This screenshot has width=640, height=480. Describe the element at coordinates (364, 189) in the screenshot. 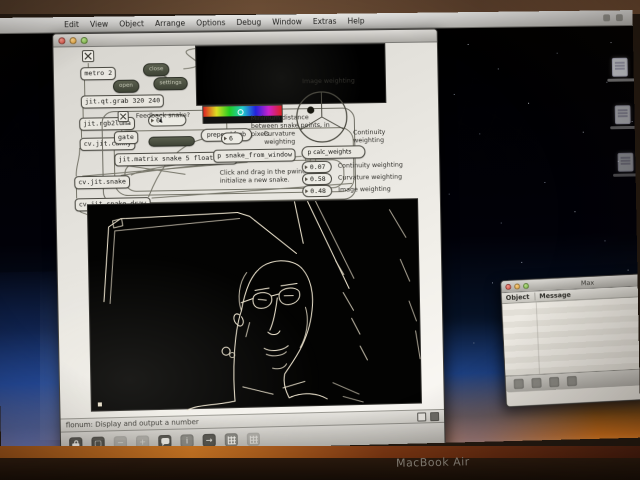

I see `label-image: Image weighting` at that location.